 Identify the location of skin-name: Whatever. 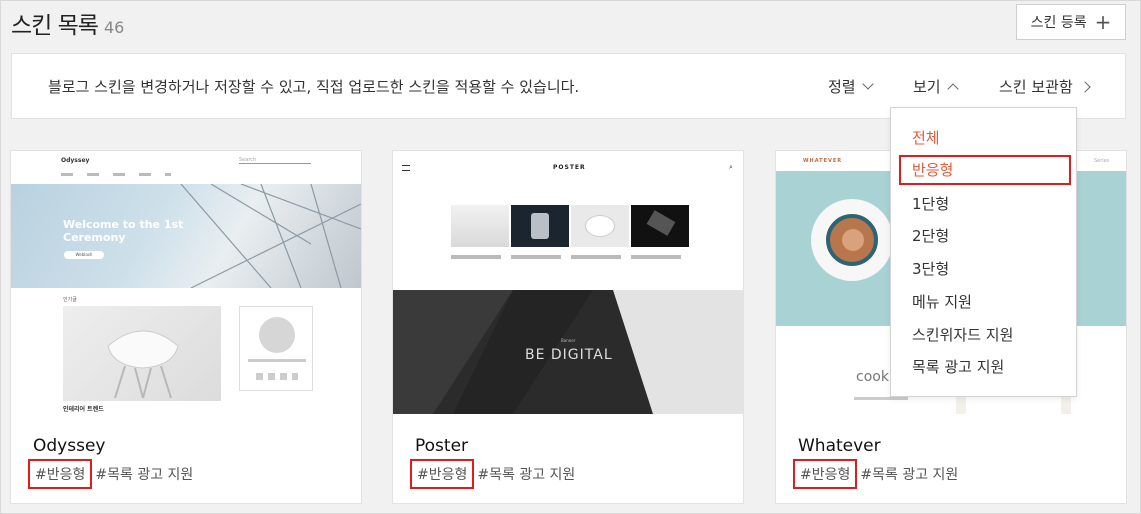
(839, 446).